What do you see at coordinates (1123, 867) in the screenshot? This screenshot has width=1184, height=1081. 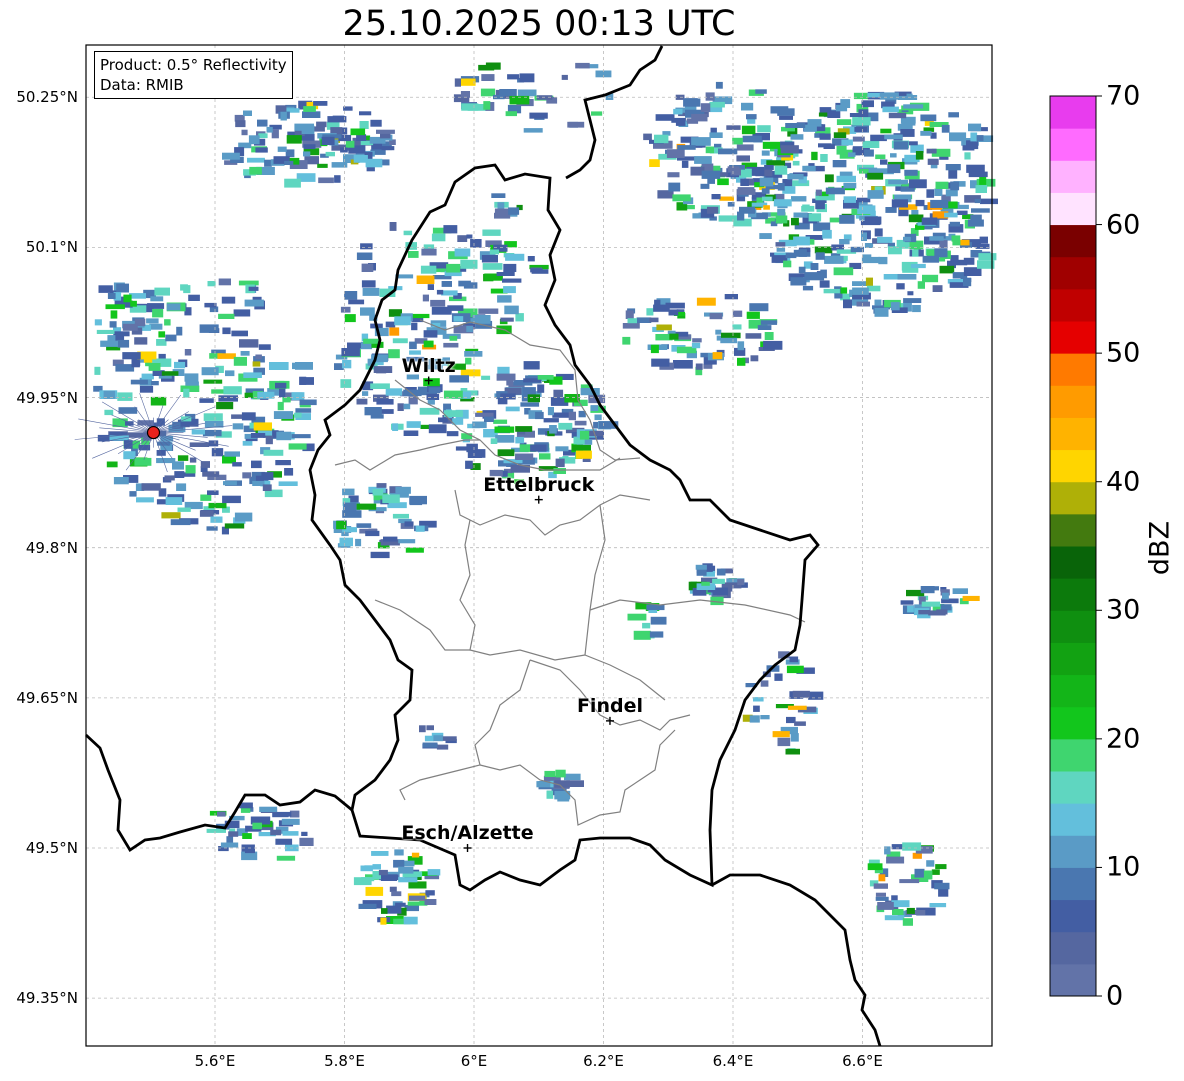 I see `colorbar-tick-label: 10` at bounding box center [1123, 867].